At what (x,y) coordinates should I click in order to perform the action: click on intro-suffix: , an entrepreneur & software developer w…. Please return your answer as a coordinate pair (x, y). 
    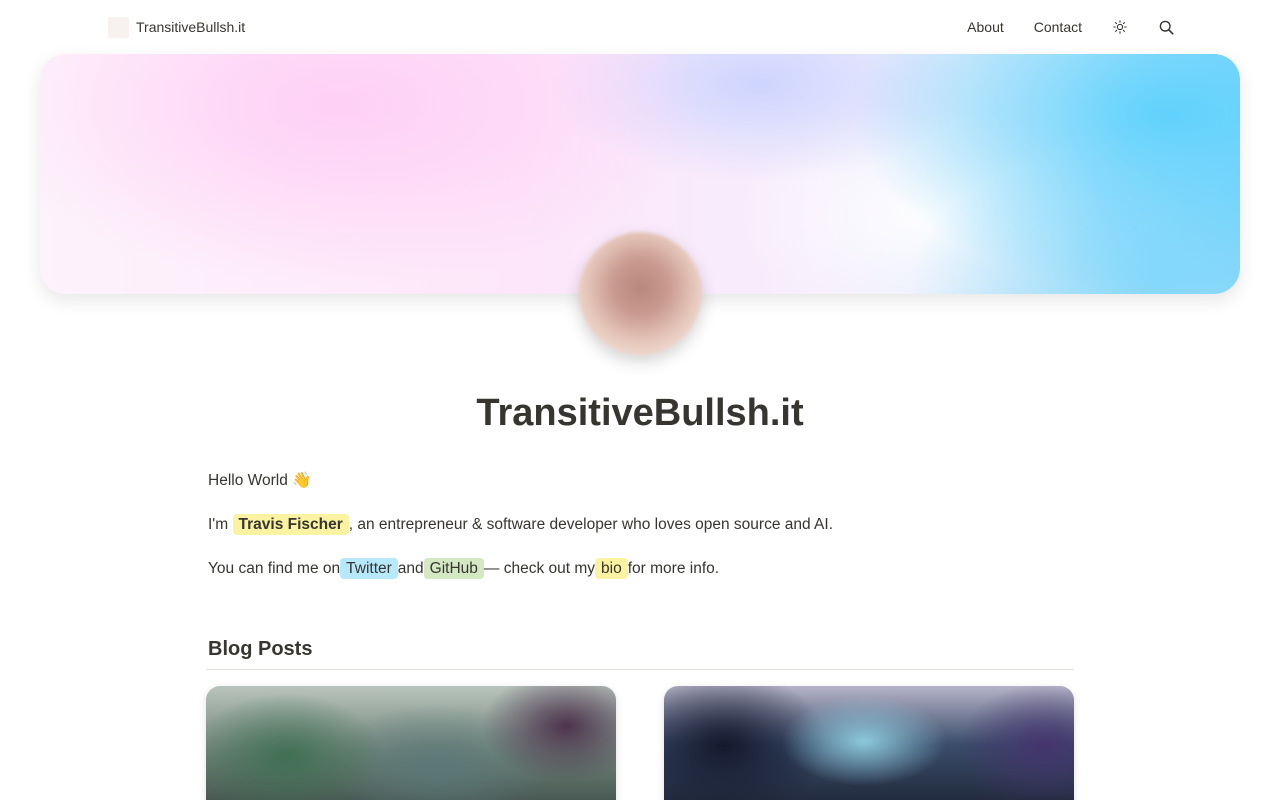
    Looking at the image, I should click on (591, 524).